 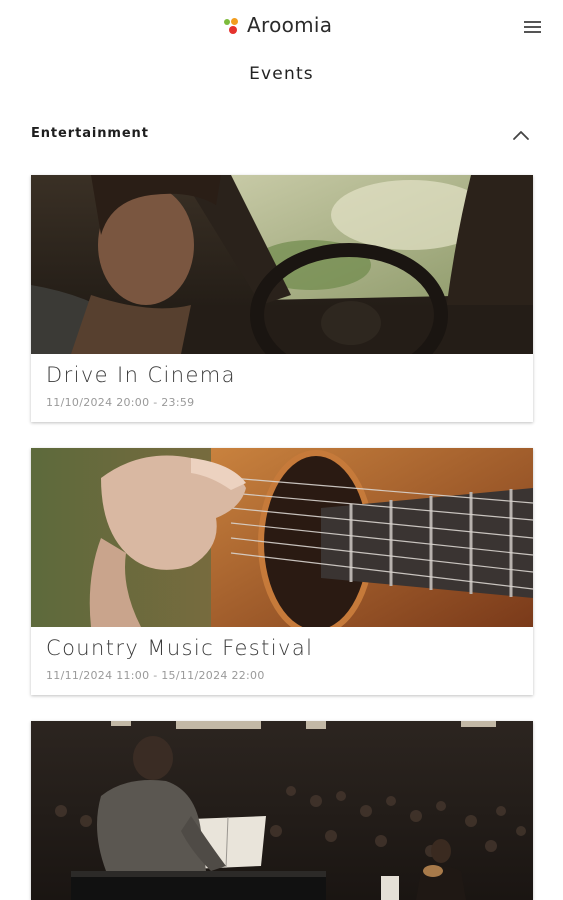 What do you see at coordinates (120, 402) in the screenshot?
I see `event-date: 11/10/2024 20:00 - 23:59` at bounding box center [120, 402].